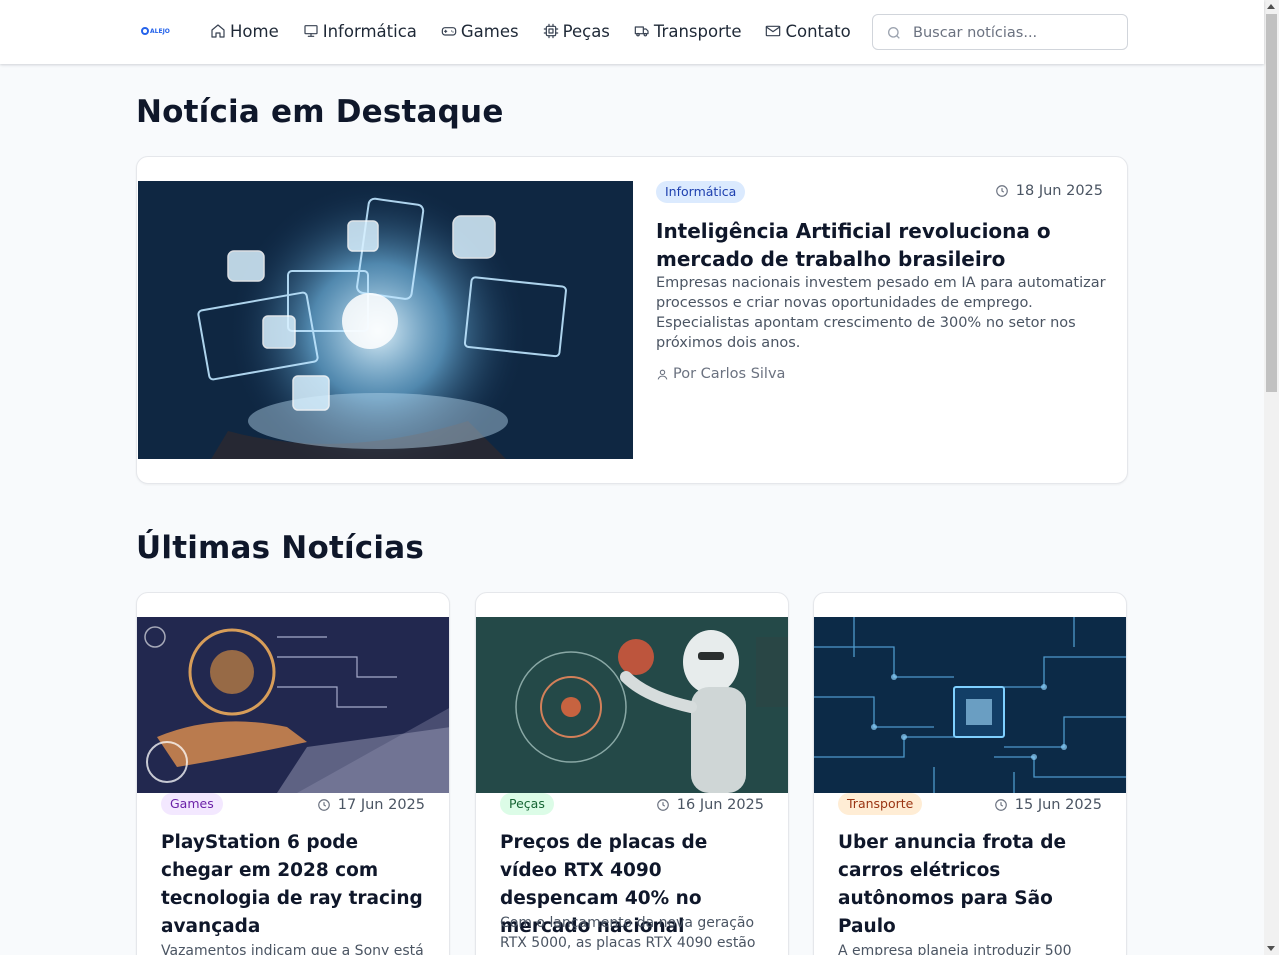  Describe the element at coordinates (818, 31) in the screenshot. I see `nav-link-label: Contato` at that location.